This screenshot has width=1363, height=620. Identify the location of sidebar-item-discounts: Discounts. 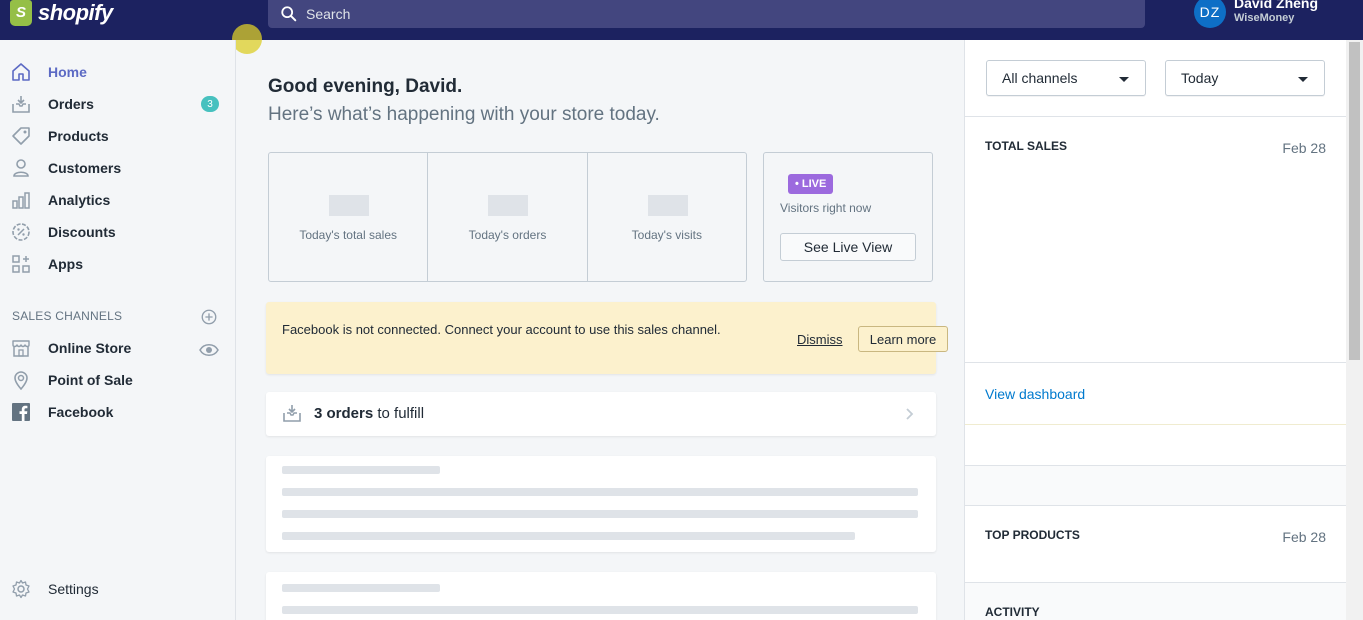
(118, 232).